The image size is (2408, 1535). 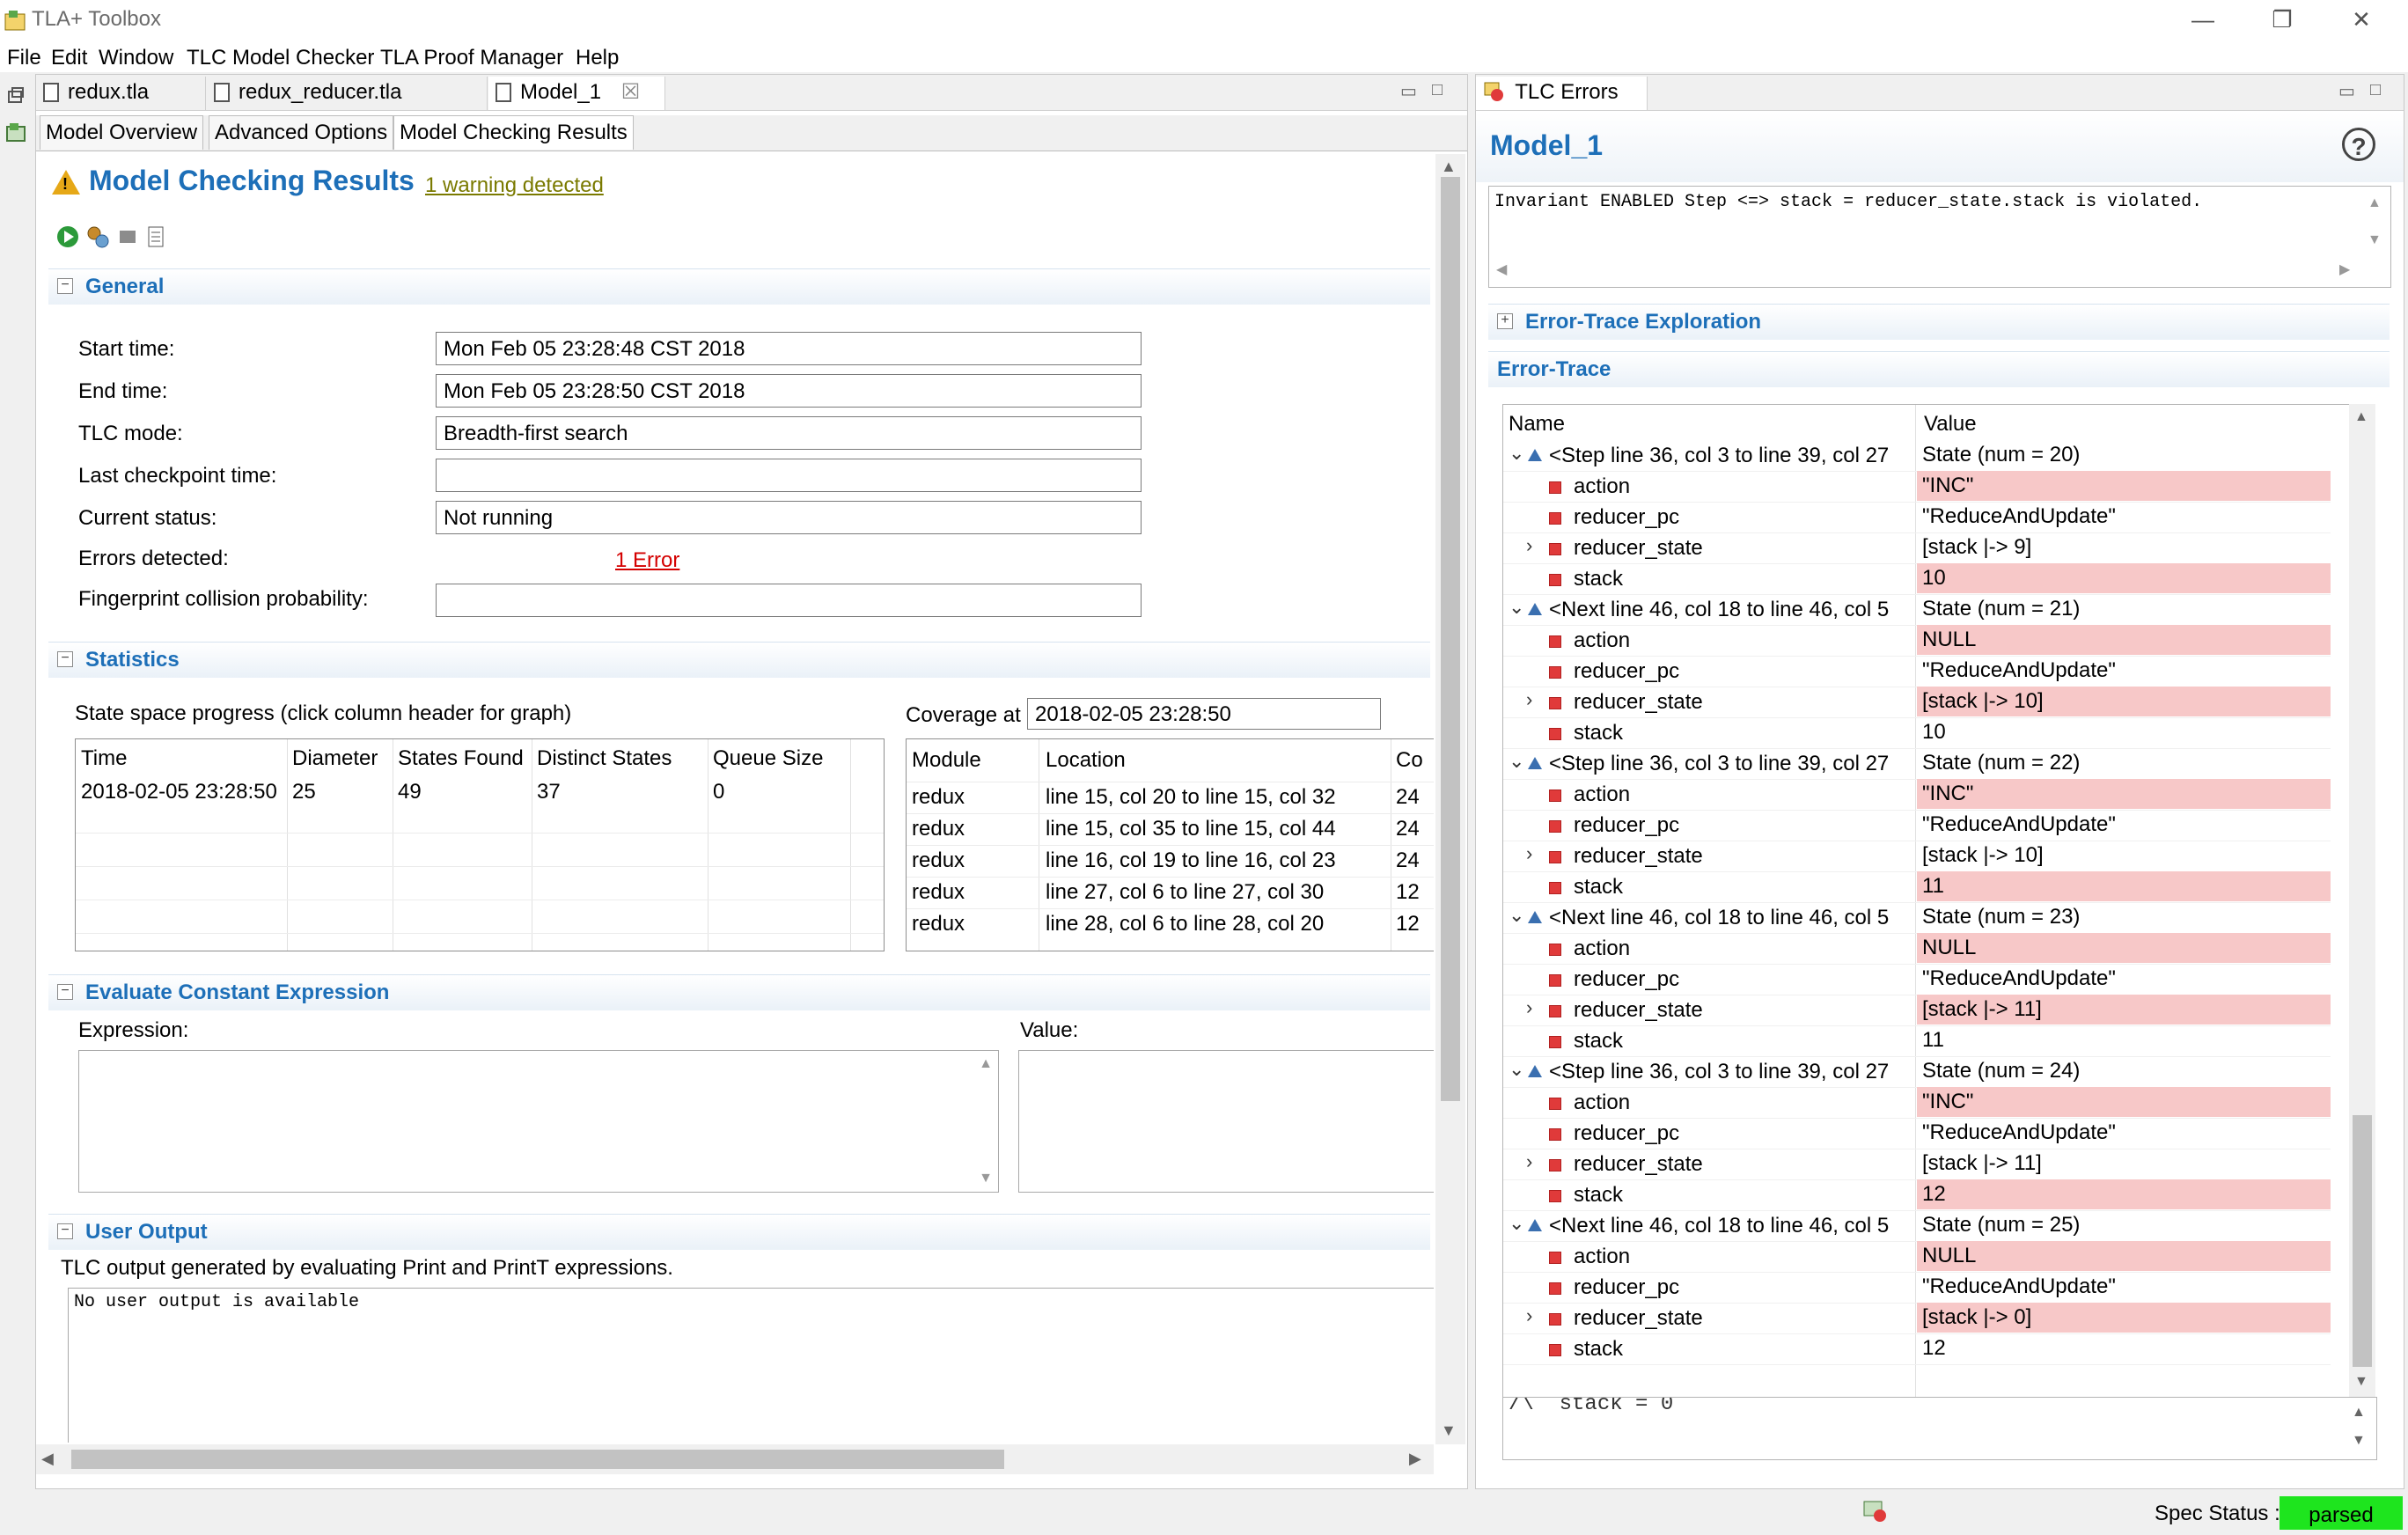 I want to click on stop-icon, so click(x=127, y=236).